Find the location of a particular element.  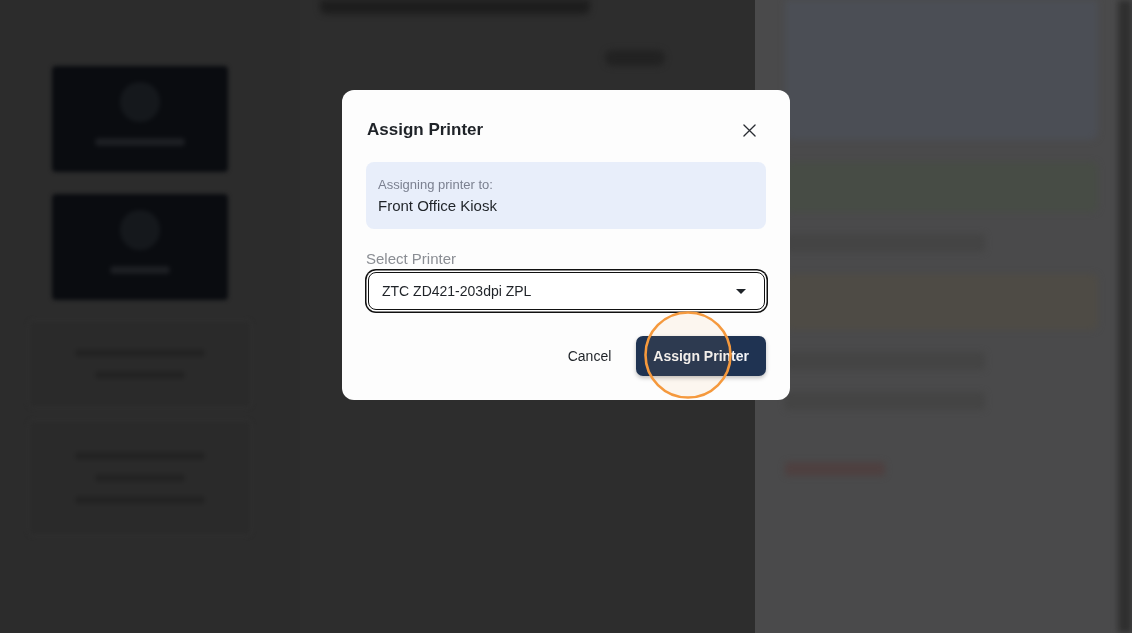

printer-select: ZTC ZD421-203dpi ZPL is located at coordinates (566, 291).